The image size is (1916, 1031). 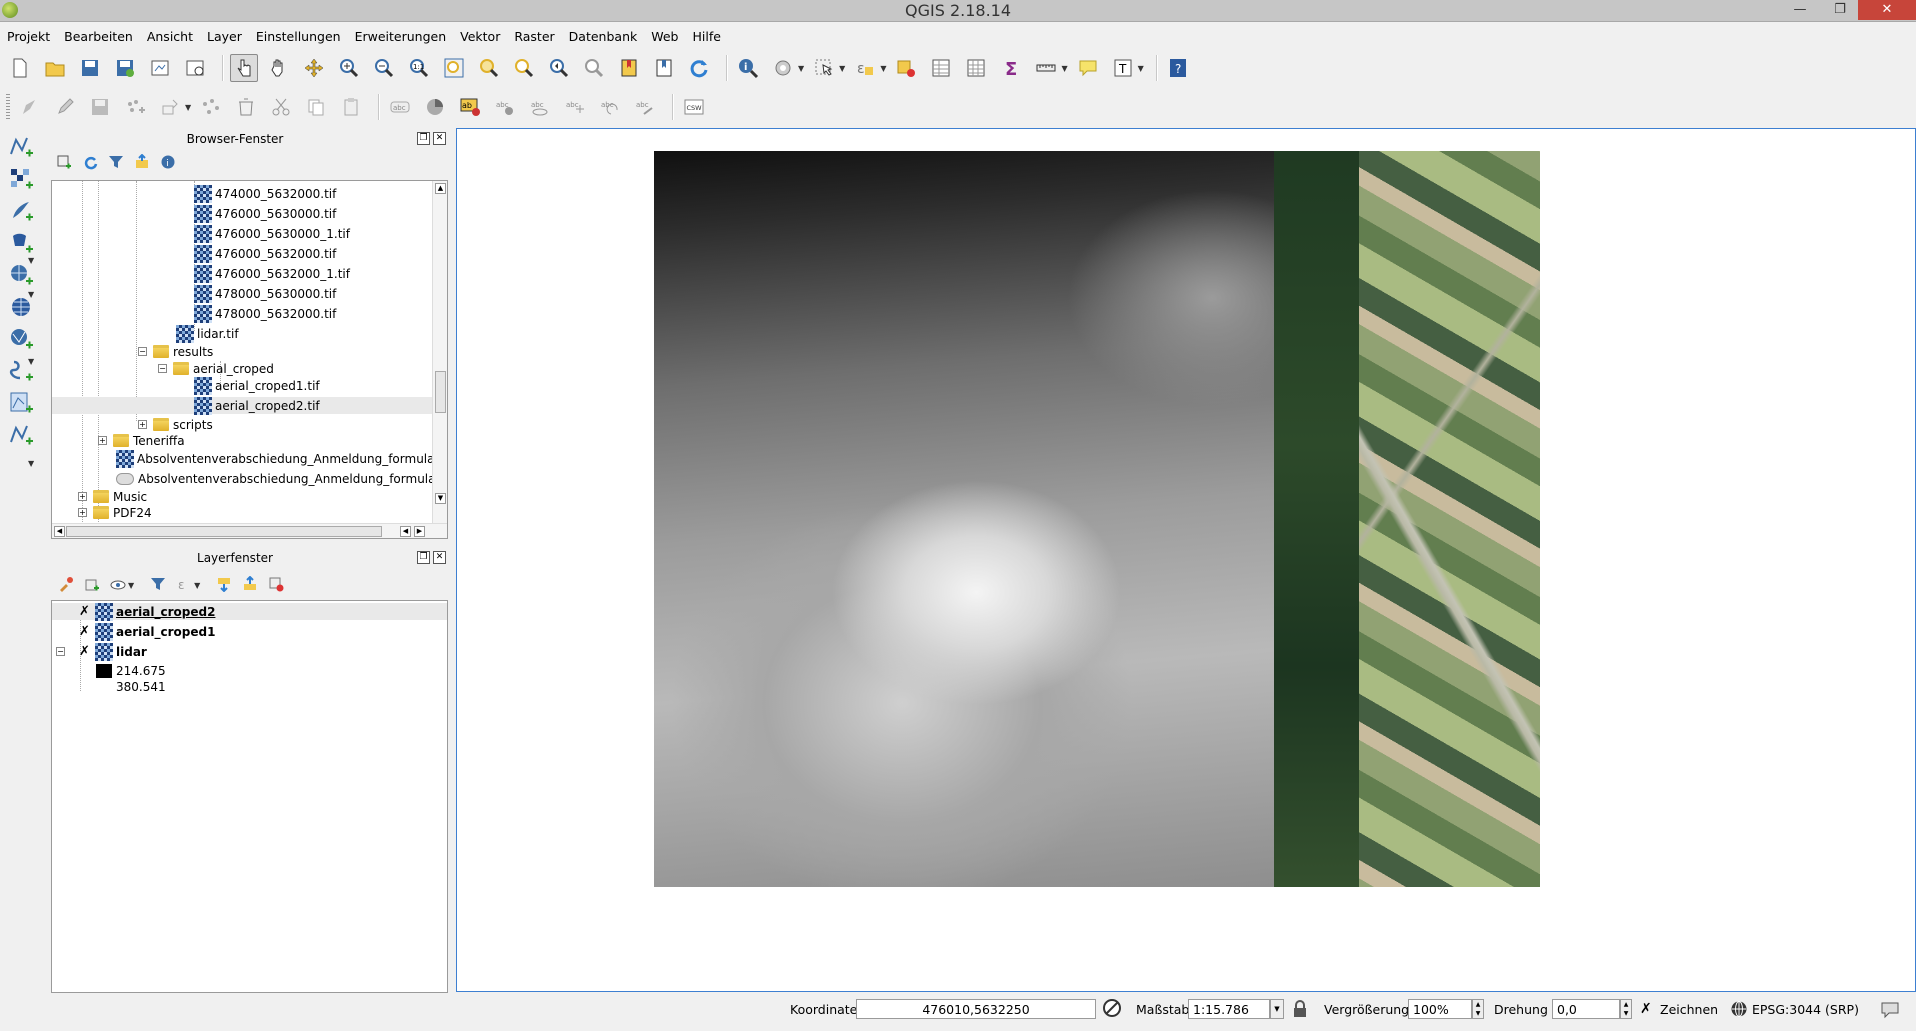 I want to click on toggle-extents-icon, so click(x=1112, y=1009).